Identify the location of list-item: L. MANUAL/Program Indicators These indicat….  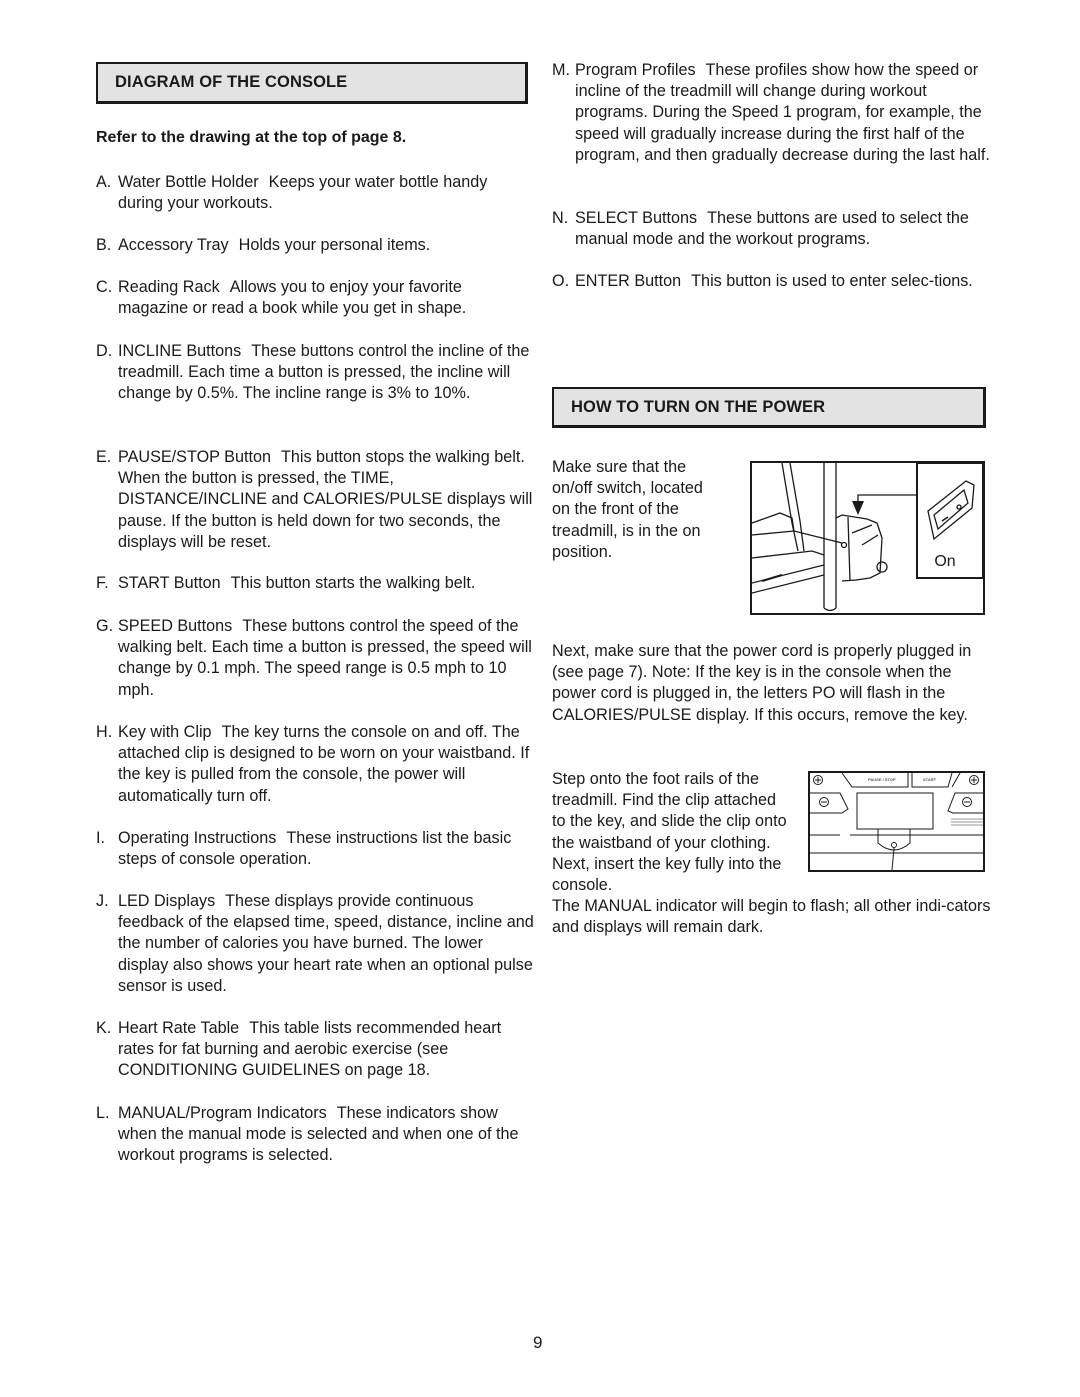
(316, 1135).